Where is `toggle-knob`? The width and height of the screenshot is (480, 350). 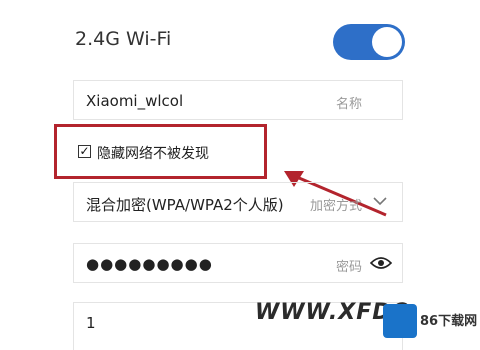
toggle-knob is located at coordinates (387, 42).